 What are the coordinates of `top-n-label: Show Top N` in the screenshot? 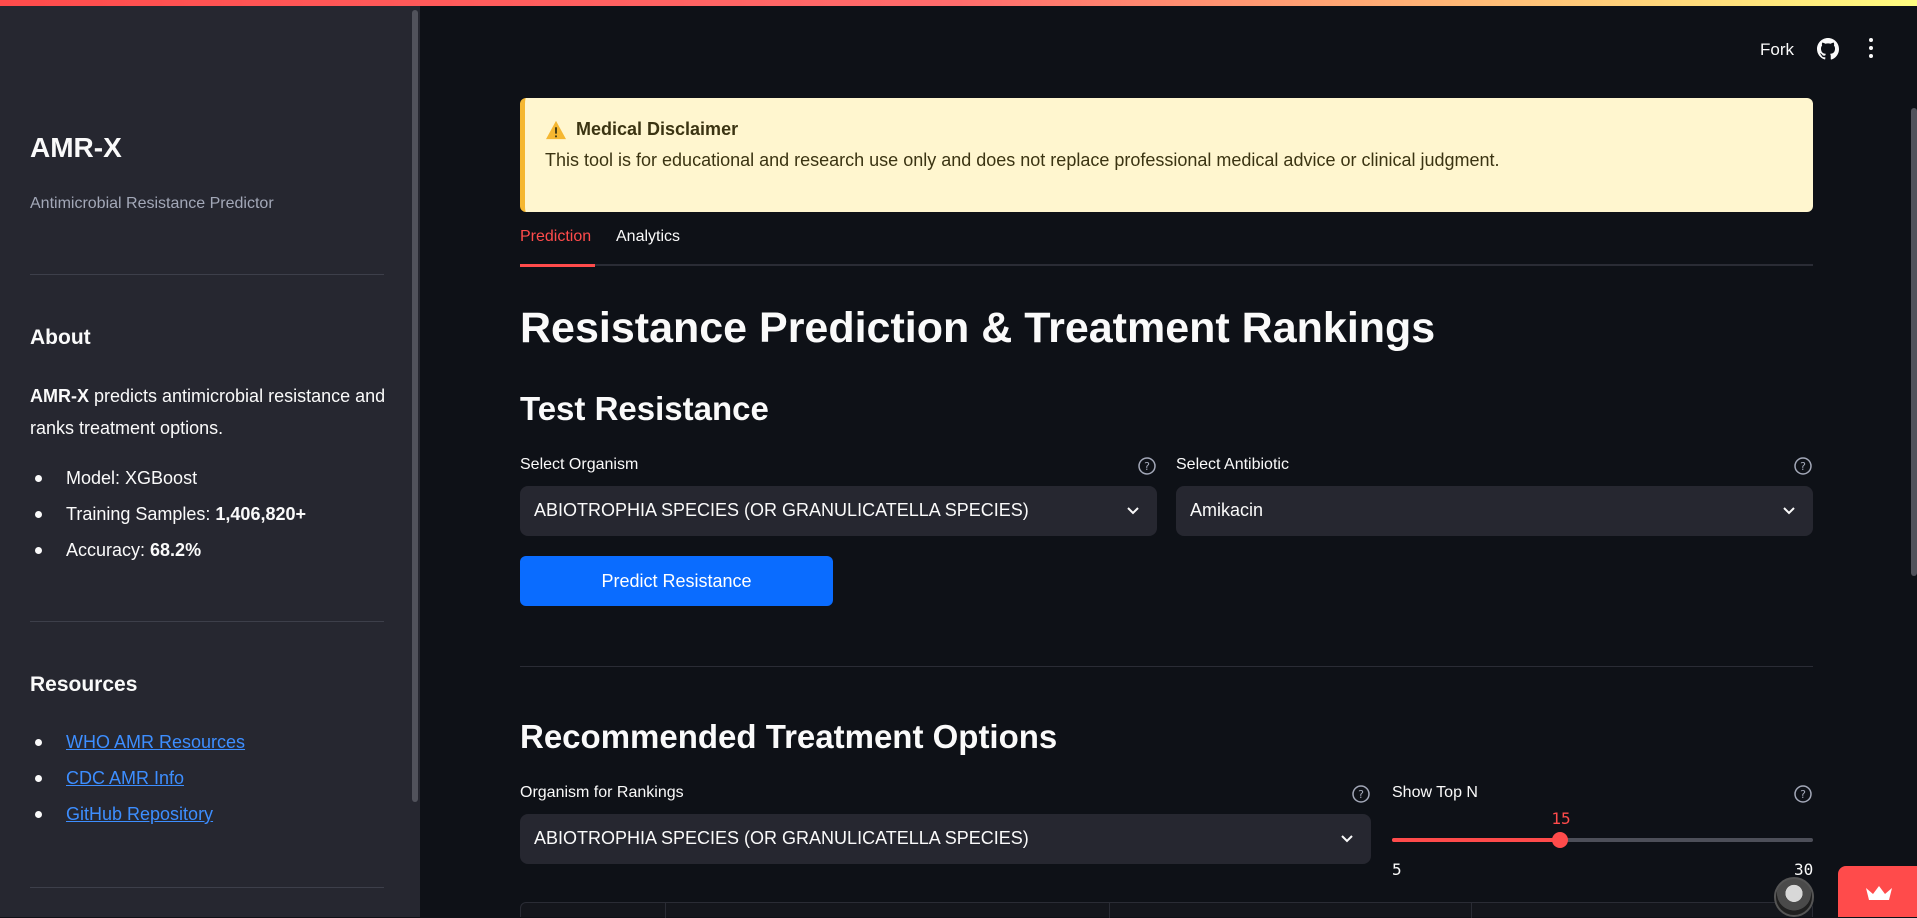 It's located at (1435, 792).